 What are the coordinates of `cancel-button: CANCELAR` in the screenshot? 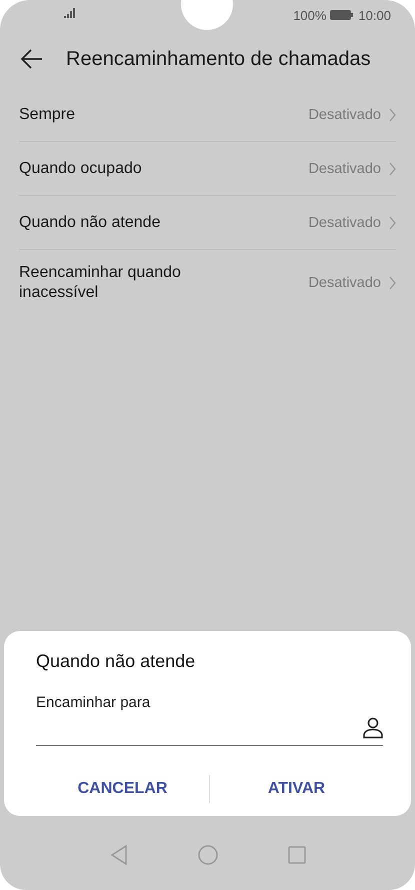 It's located at (122, 789).